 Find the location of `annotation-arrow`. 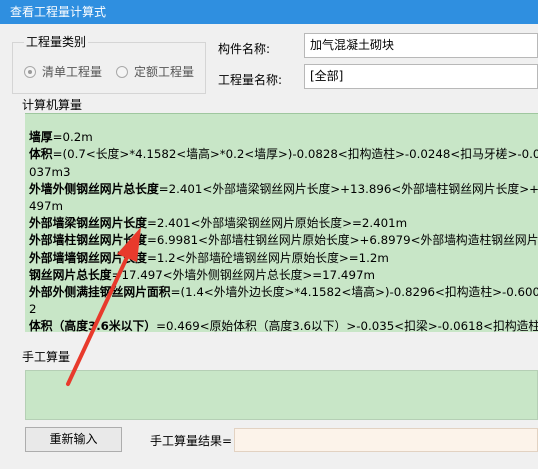

annotation-arrow is located at coordinates (103, 306).